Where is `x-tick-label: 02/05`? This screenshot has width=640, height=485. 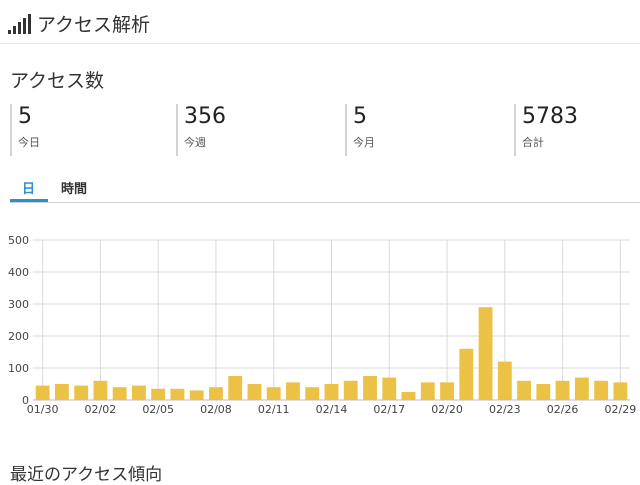
x-tick-label: 02/05 is located at coordinates (158, 409).